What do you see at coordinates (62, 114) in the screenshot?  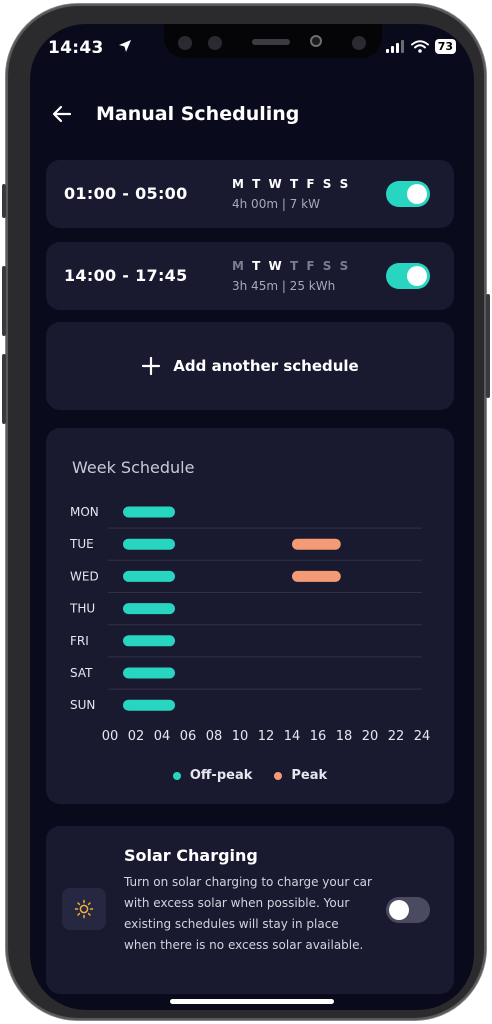 I see `back-arrow-icon` at bounding box center [62, 114].